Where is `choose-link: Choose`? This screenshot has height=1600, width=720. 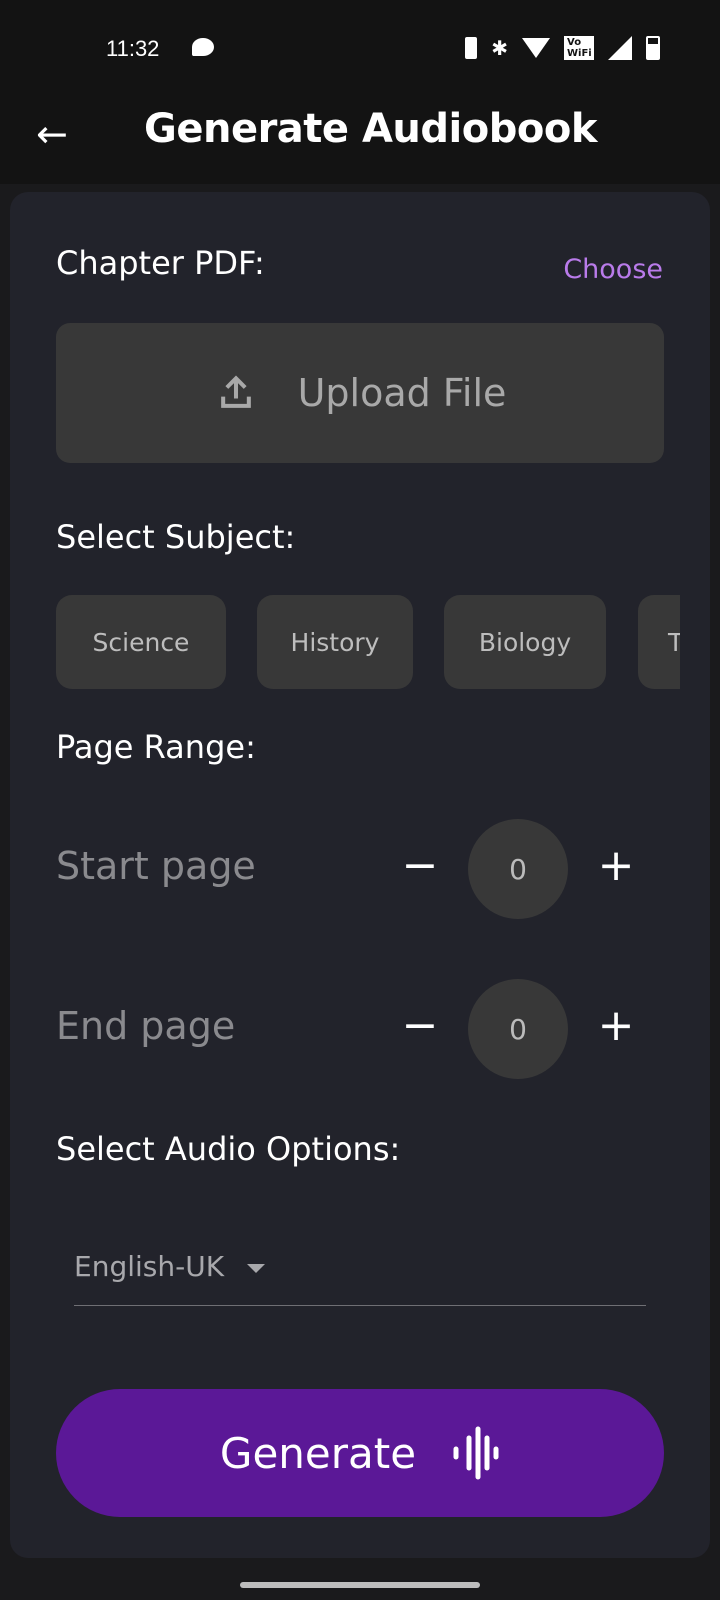
choose-link: Choose is located at coordinates (613, 269).